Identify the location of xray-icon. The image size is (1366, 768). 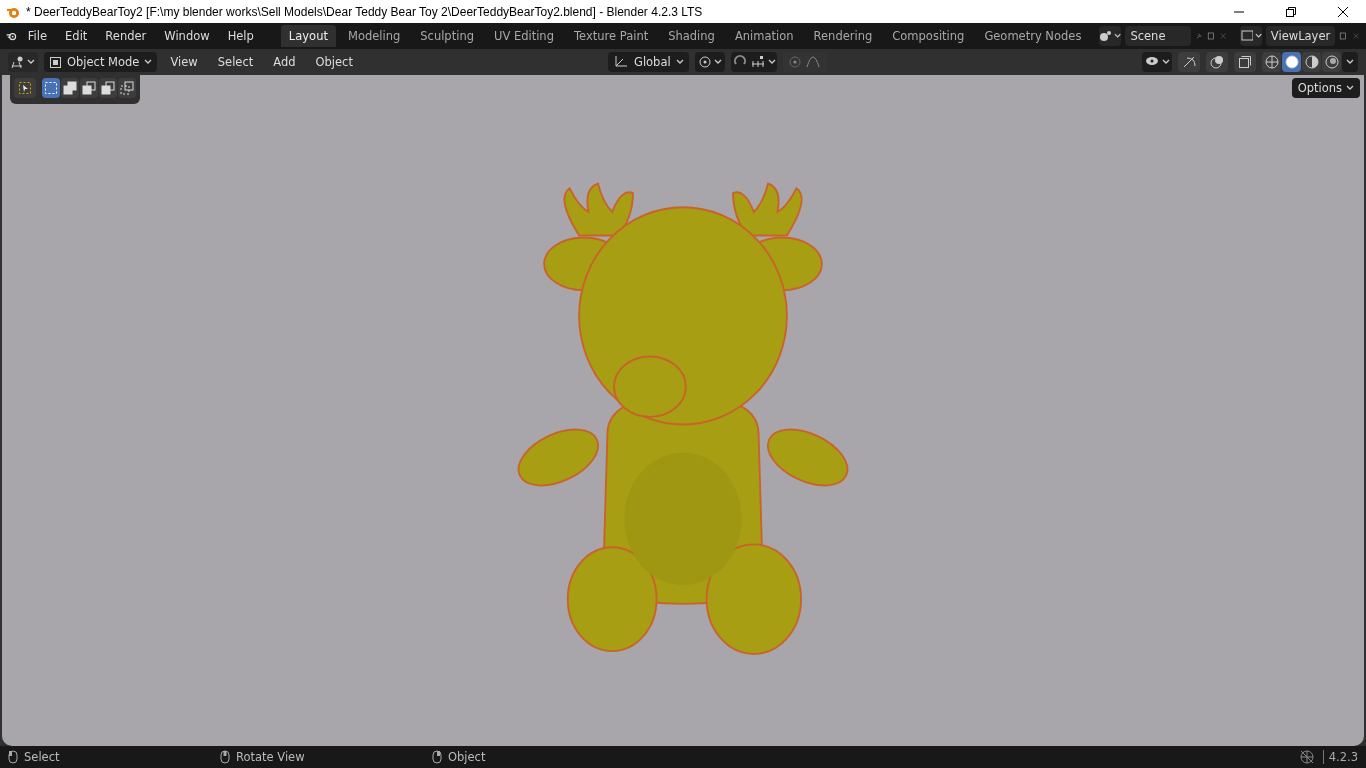
(1245, 62).